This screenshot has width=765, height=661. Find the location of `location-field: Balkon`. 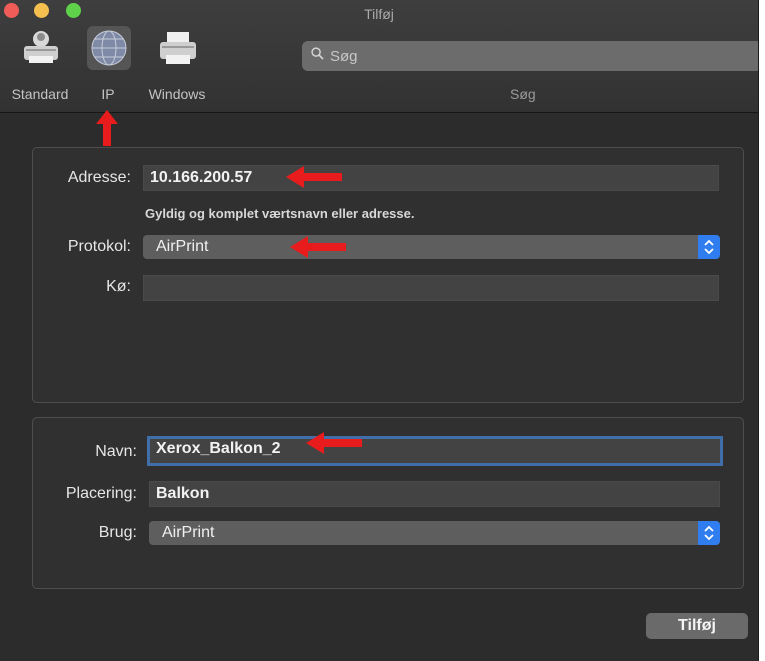

location-field: Balkon is located at coordinates (434, 494).